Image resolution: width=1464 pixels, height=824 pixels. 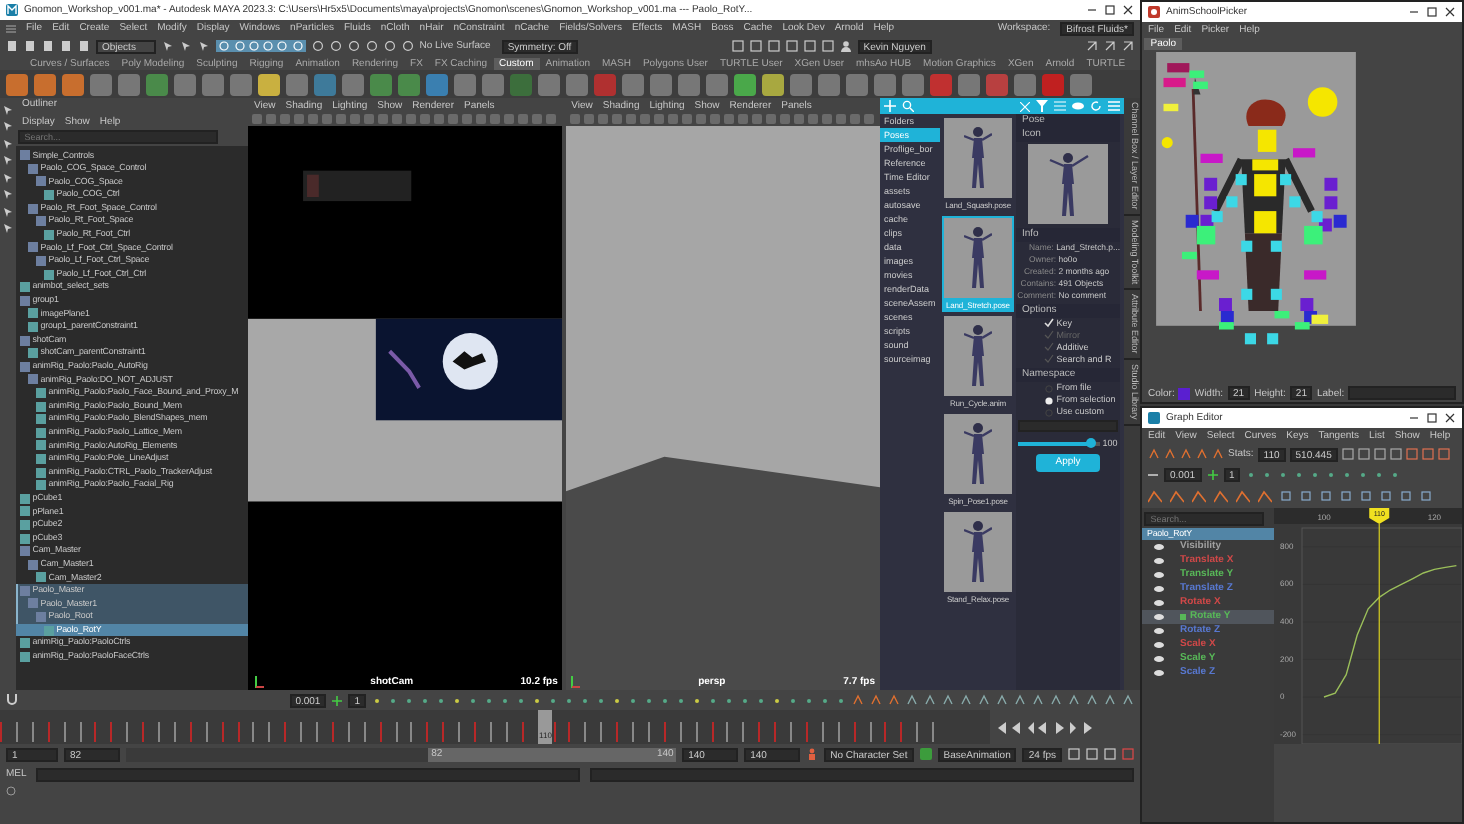 I want to click on animation-curve, so click(x=1390, y=632).